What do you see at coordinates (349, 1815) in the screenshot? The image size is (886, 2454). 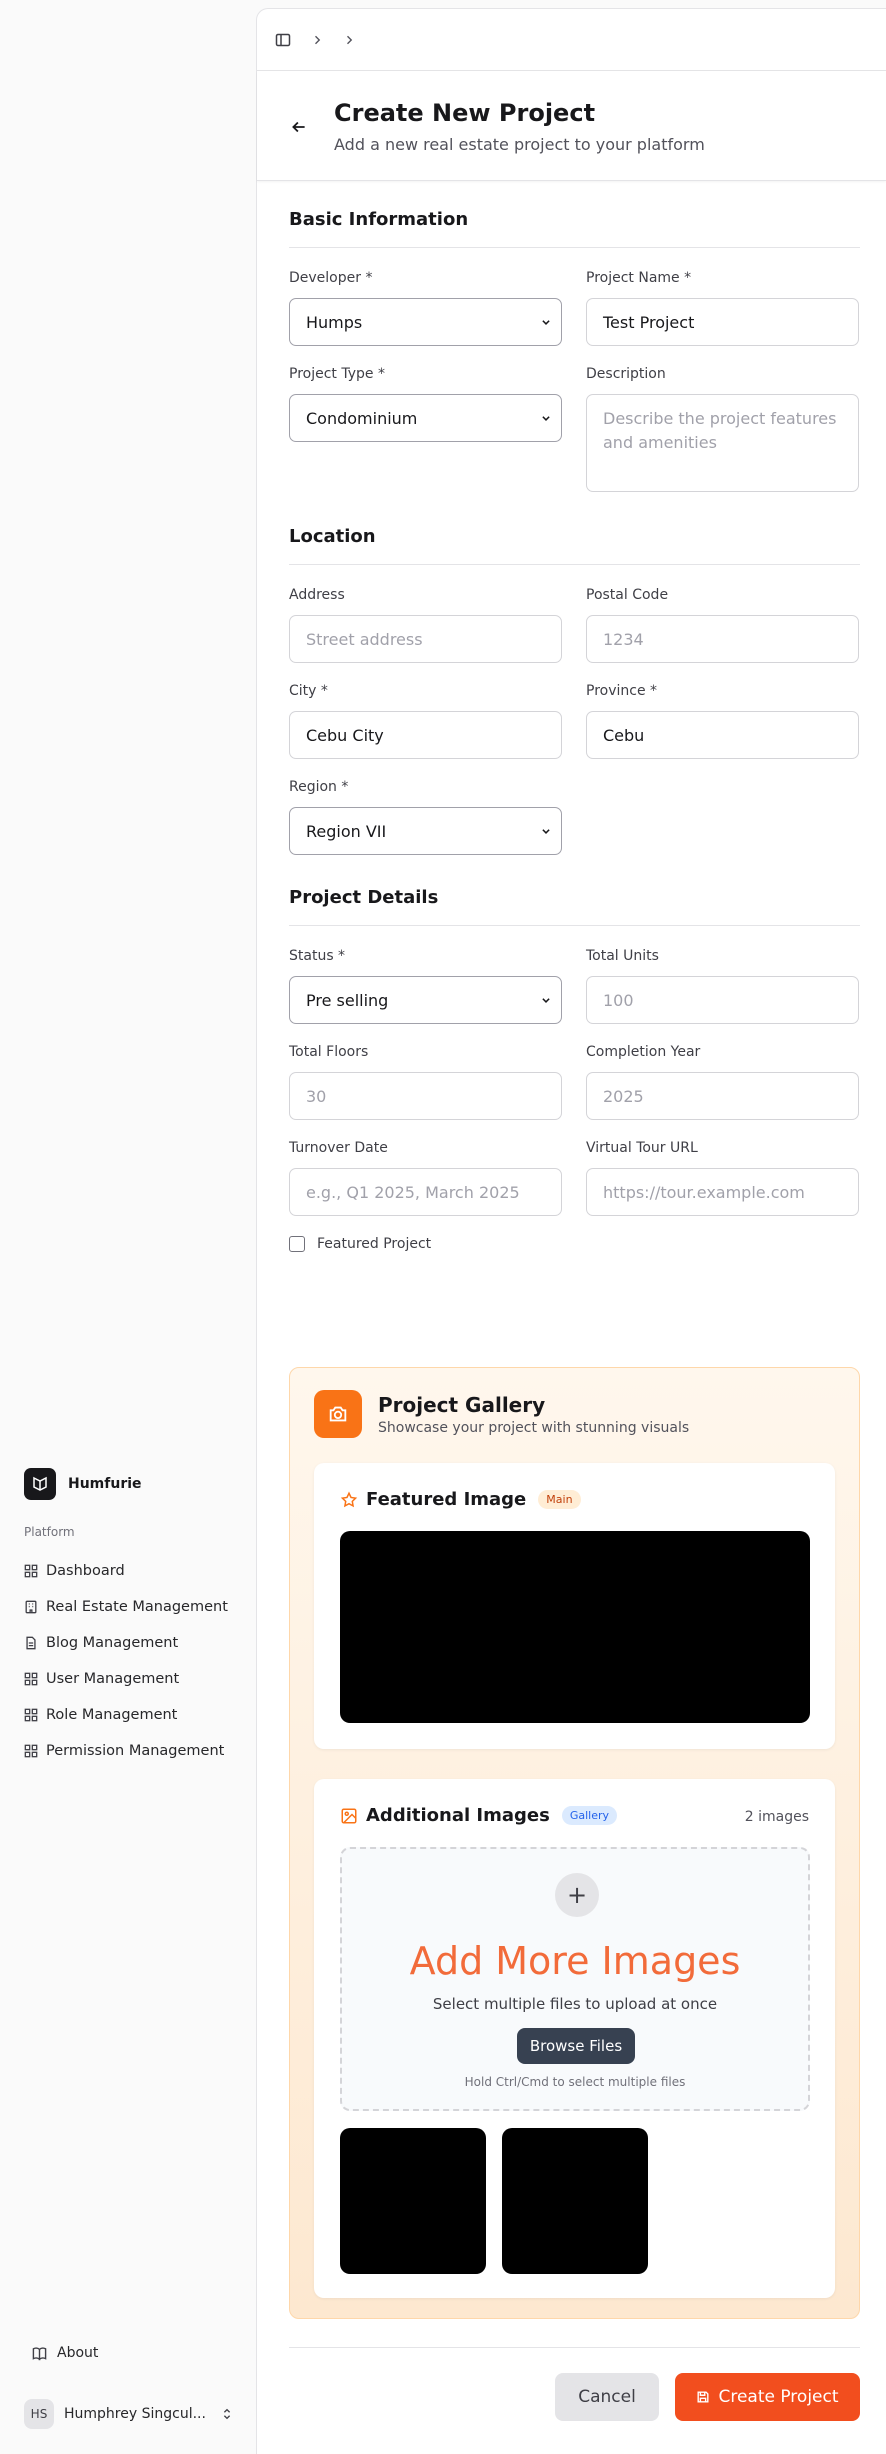 I see `image-icon` at bounding box center [349, 1815].